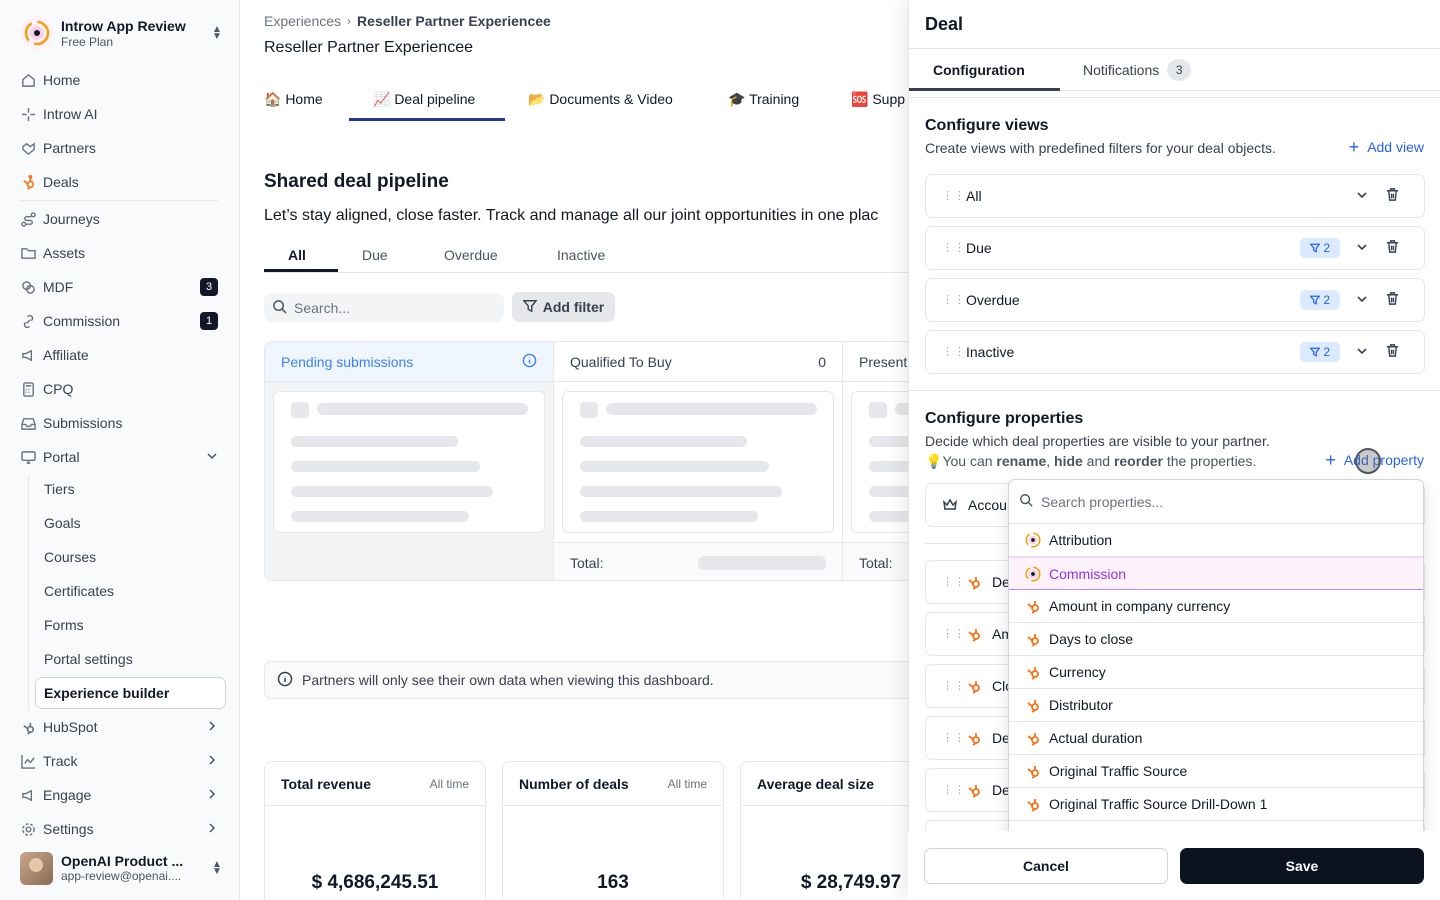 Image resolution: width=1440 pixels, height=900 pixels. I want to click on sidebar-item-mdf: MDF 3, so click(120, 287).